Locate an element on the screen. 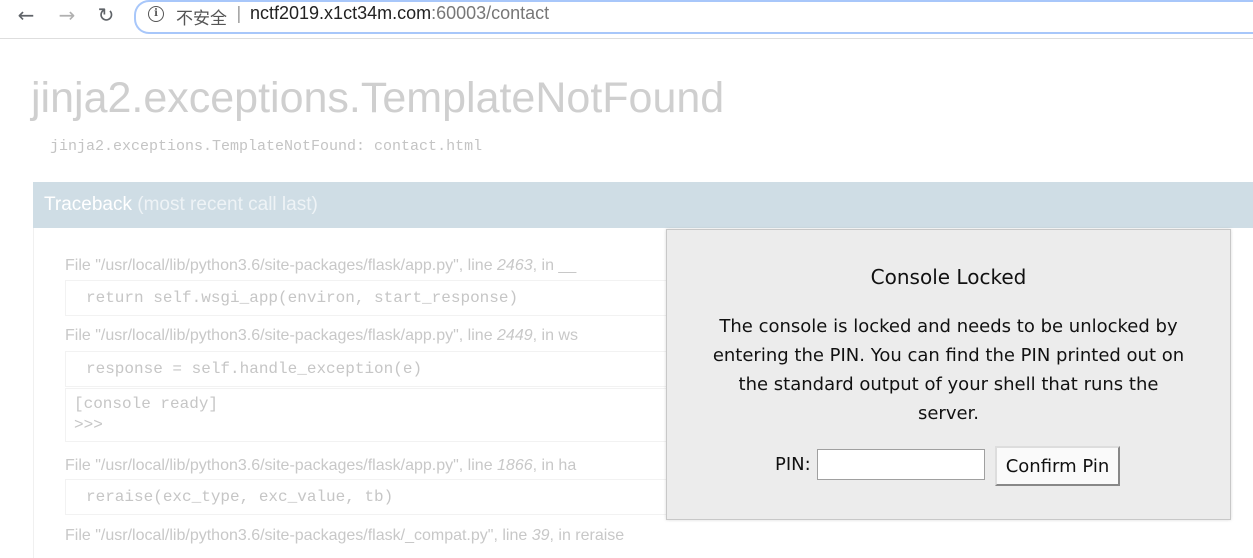 The width and height of the screenshot is (1253, 558). traceback-title: Traceback is located at coordinates (88, 204).